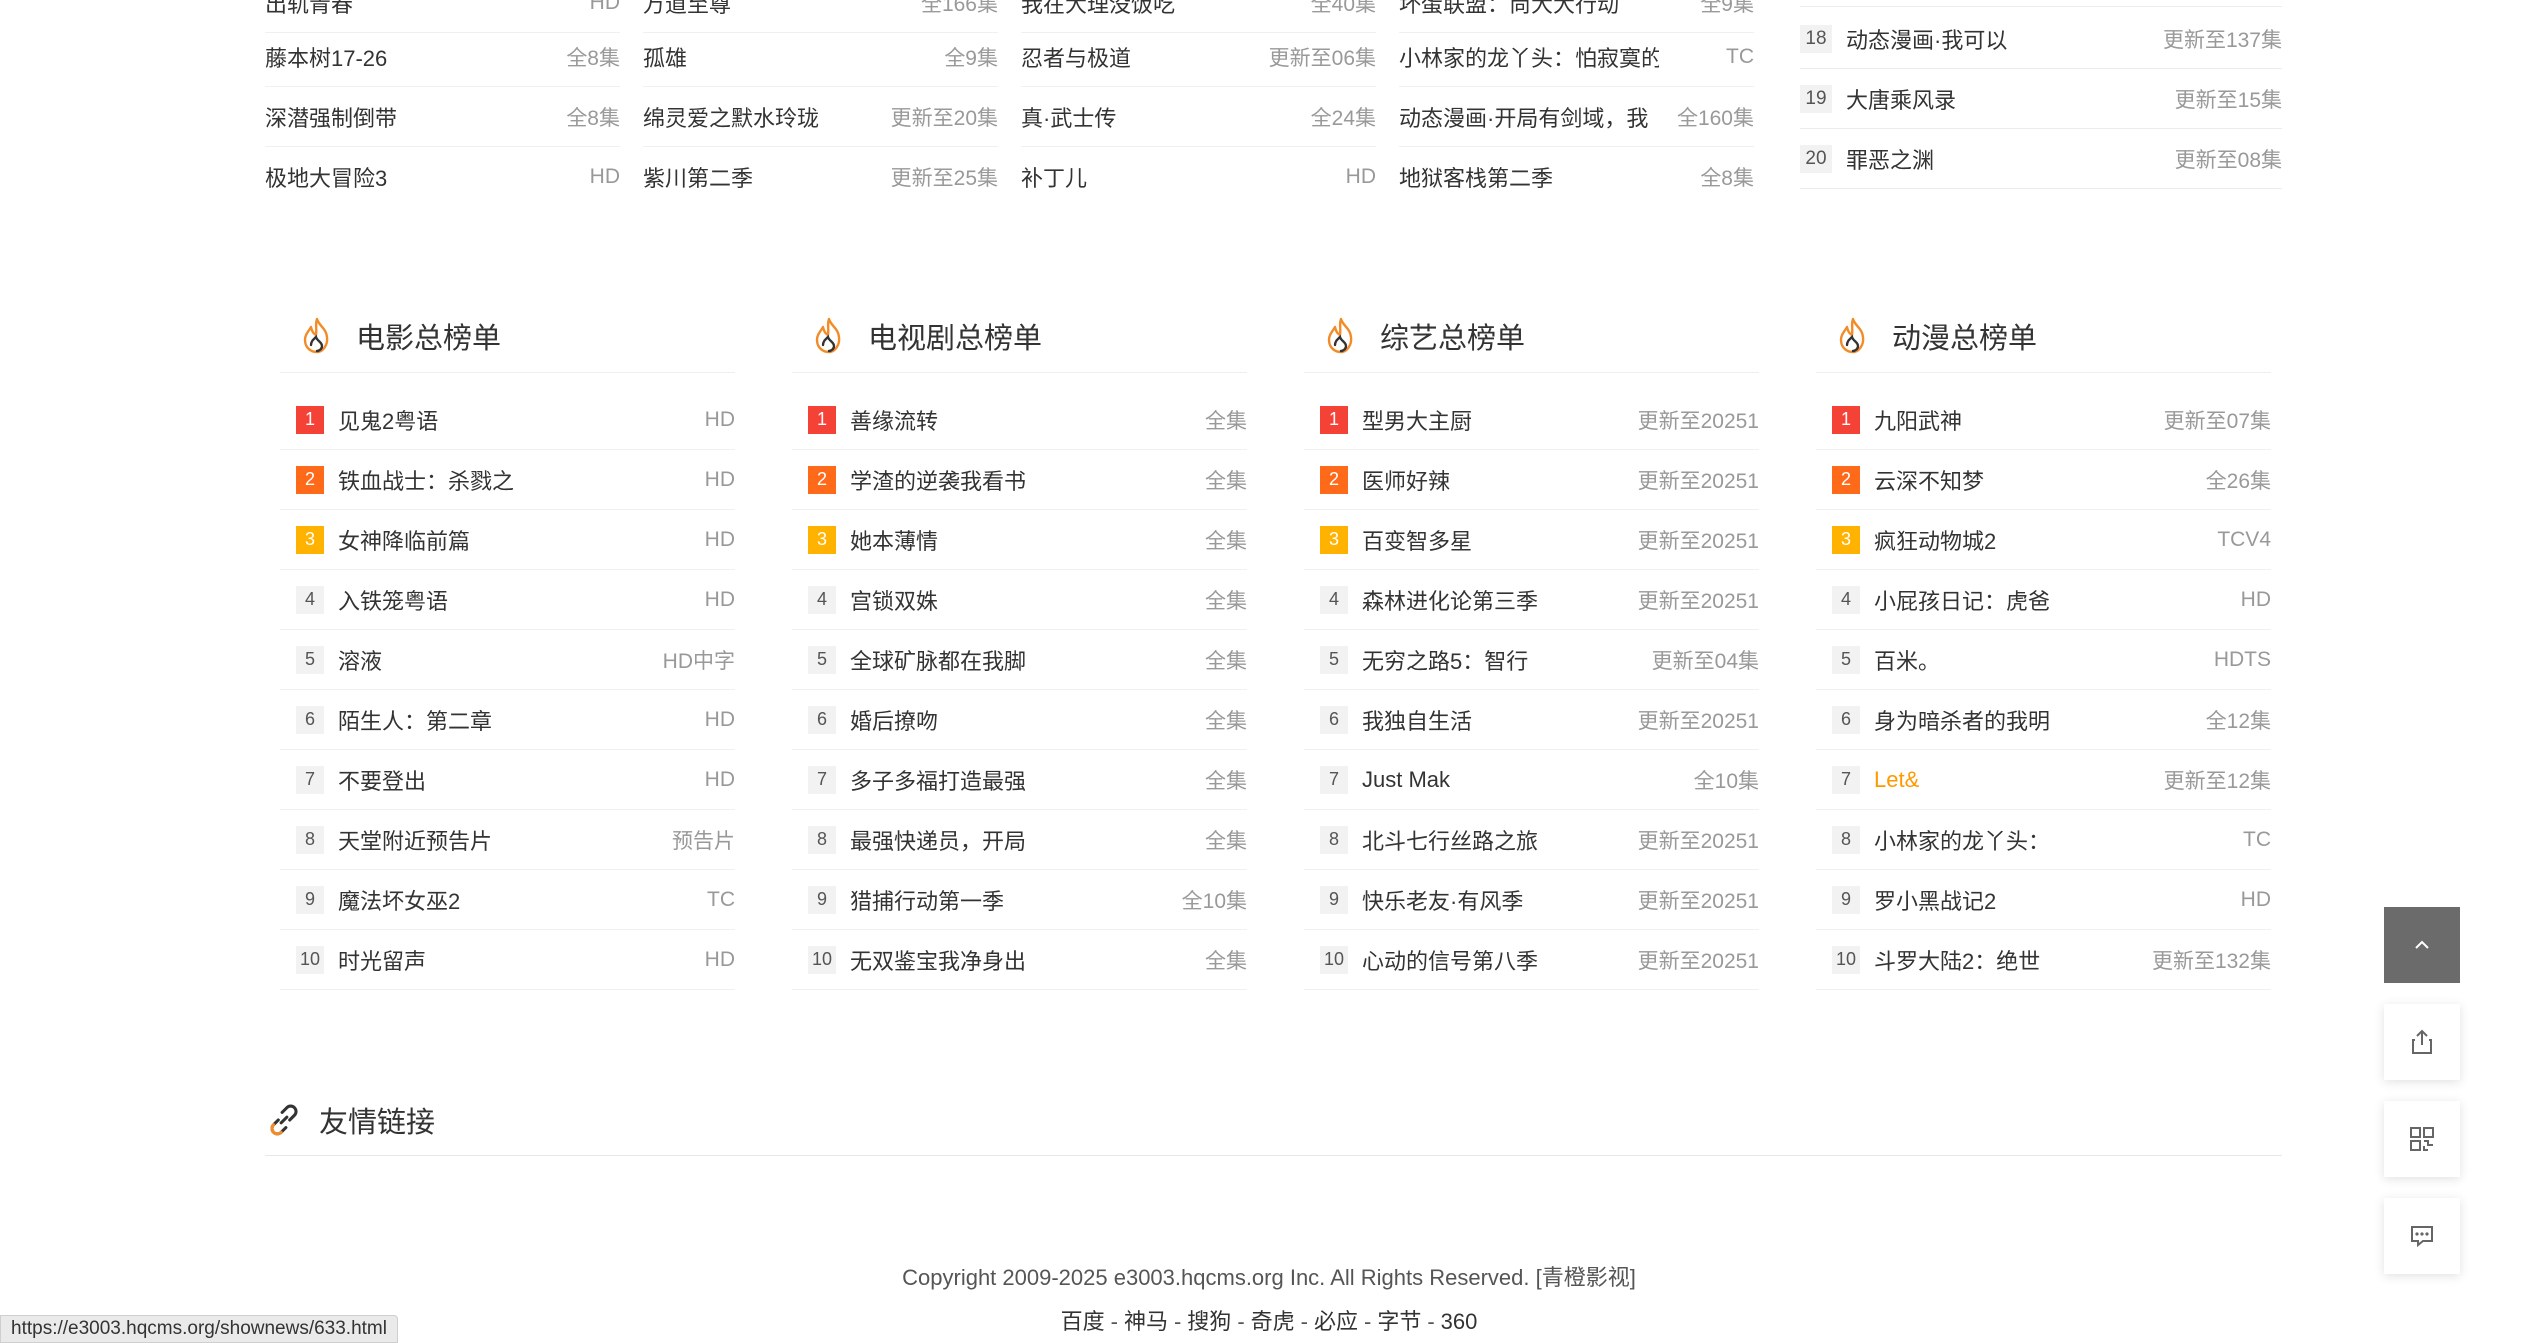  I want to click on item-title: 紫川第二季, so click(698, 177).